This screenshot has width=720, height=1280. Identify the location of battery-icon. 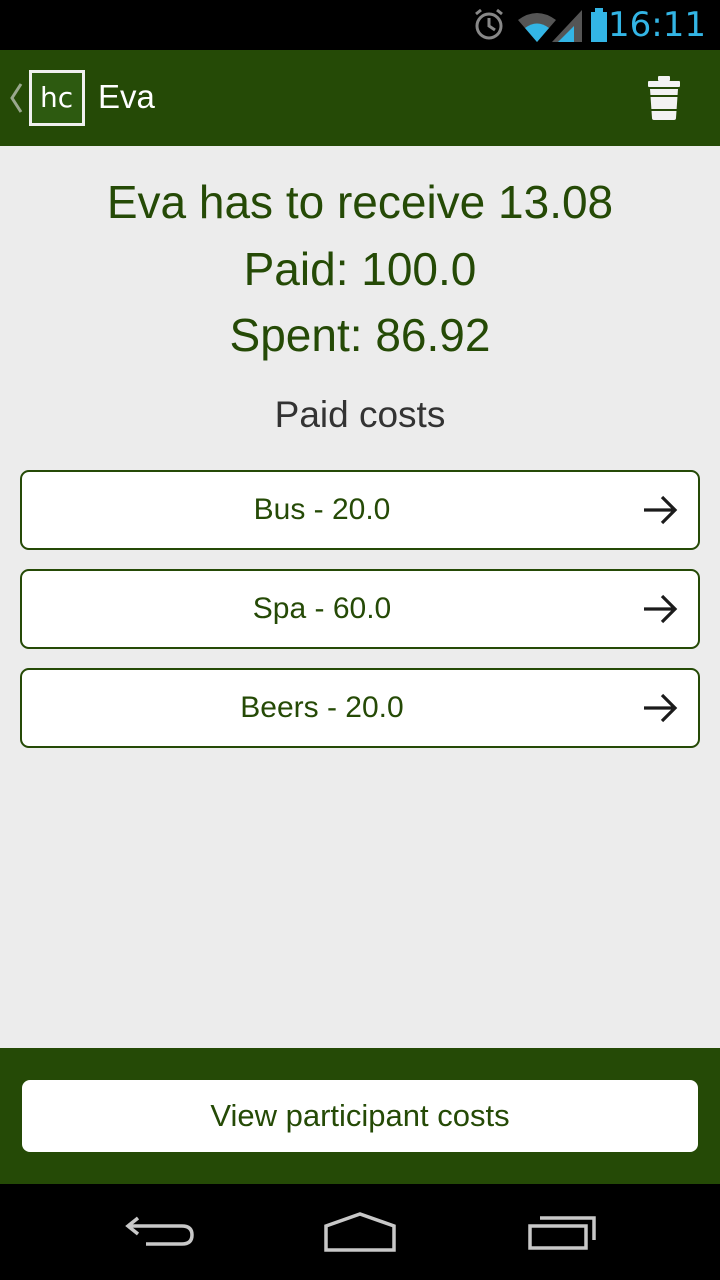
(599, 25).